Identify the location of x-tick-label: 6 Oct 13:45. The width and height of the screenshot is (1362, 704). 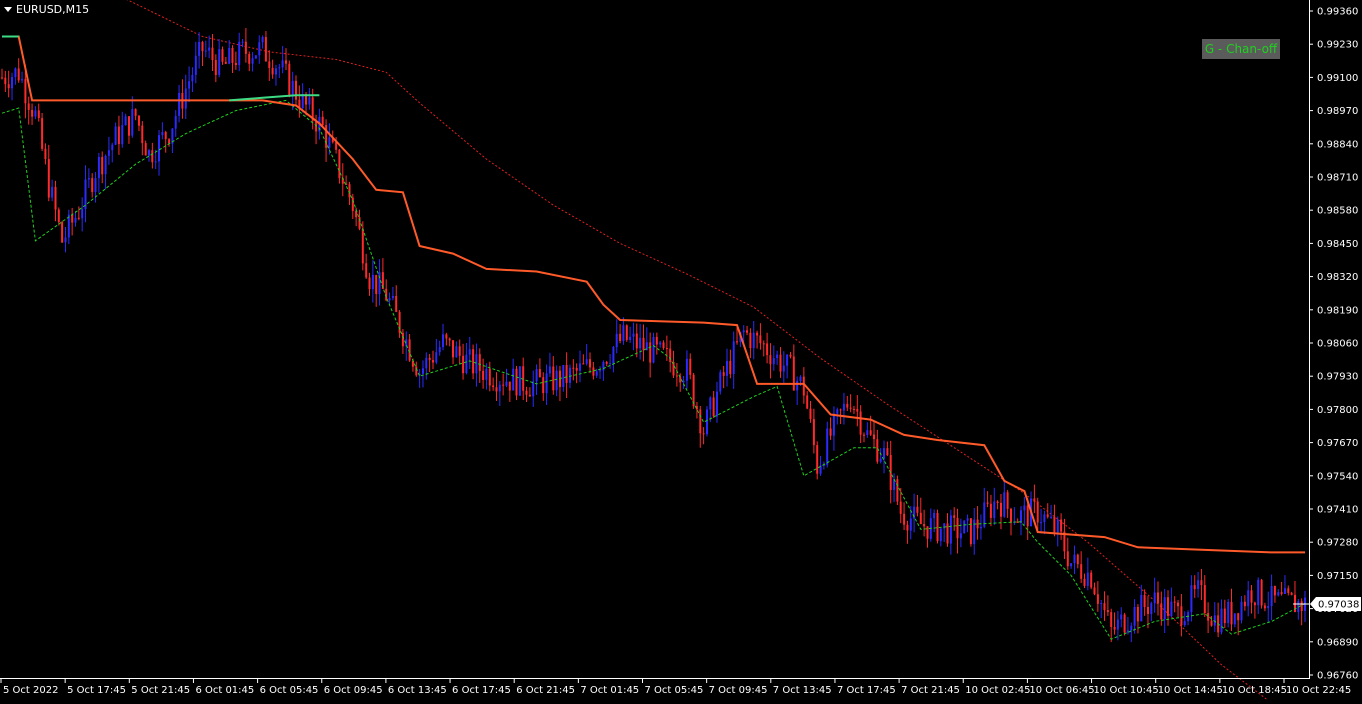
(417, 690).